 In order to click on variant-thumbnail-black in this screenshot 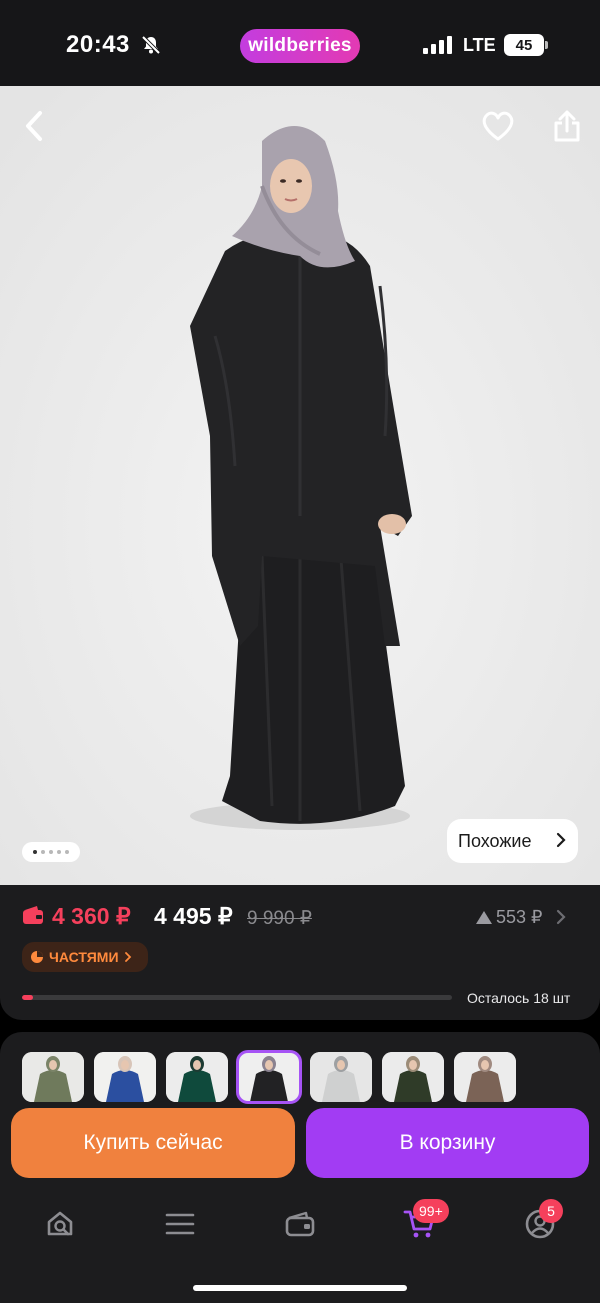, I will do `click(269, 1077)`.